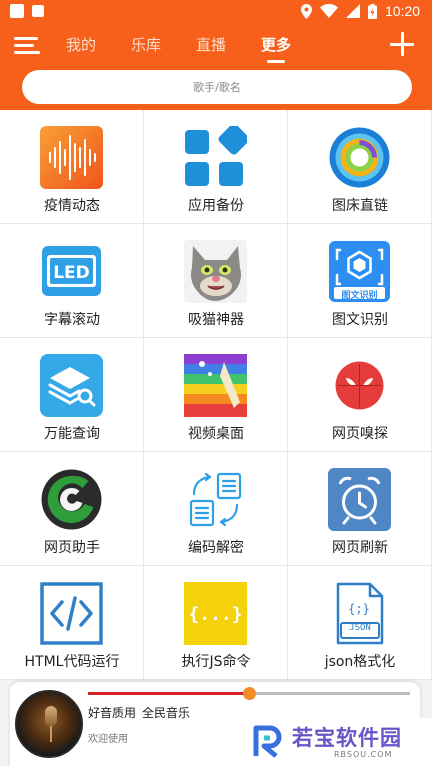 This screenshot has width=432, height=766. What do you see at coordinates (402, 11) in the screenshot?
I see `status-time: 10:20` at bounding box center [402, 11].